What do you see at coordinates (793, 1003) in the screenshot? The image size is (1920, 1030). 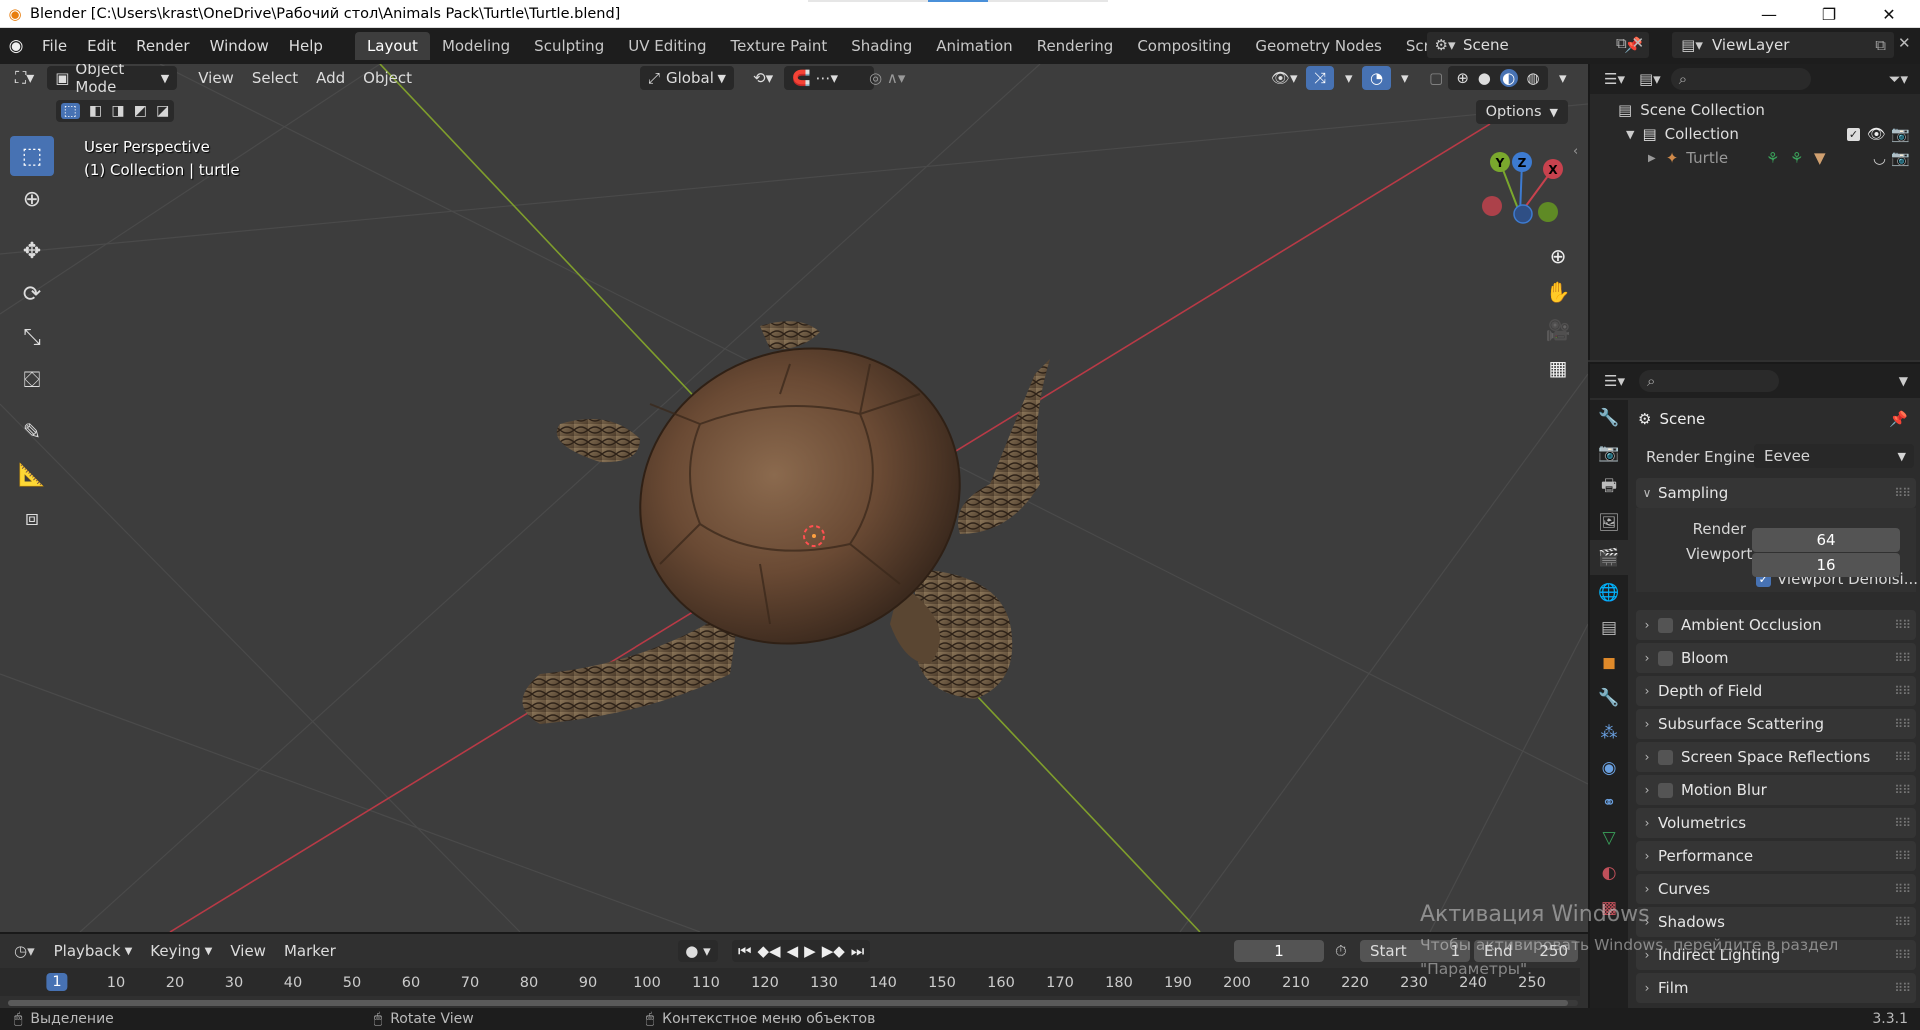 I see `timeline-scrollbar` at bounding box center [793, 1003].